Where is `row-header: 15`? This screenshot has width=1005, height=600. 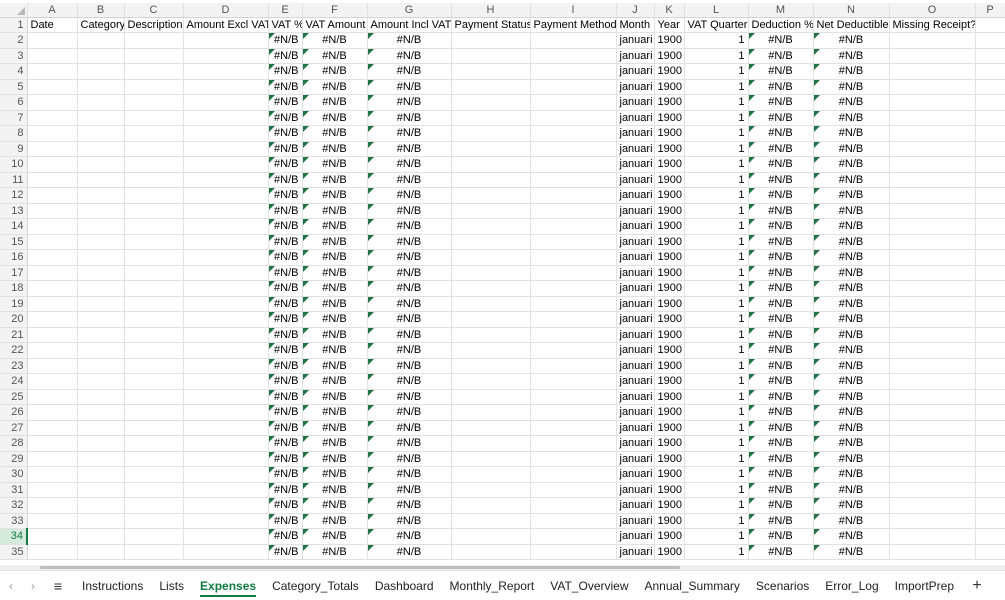
row-header: 15 is located at coordinates (14, 242).